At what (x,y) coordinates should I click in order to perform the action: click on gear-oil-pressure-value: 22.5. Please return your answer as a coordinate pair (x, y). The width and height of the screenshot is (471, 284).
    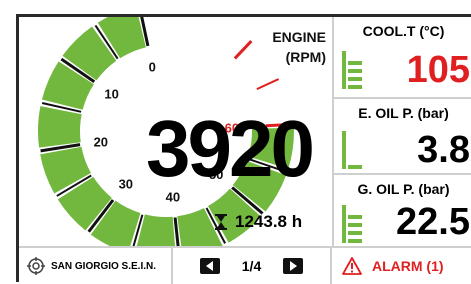
    Looking at the image, I should click on (433, 222).